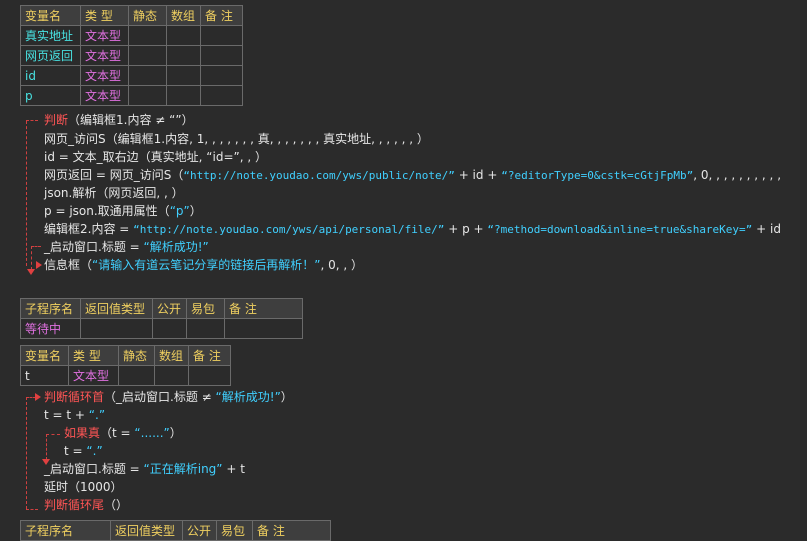 Image resolution: width=807 pixels, height=541 pixels. What do you see at coordinates (179, 211) in the screenshot?
I see `string-literal: “p”` at bounding box center [179, 211].